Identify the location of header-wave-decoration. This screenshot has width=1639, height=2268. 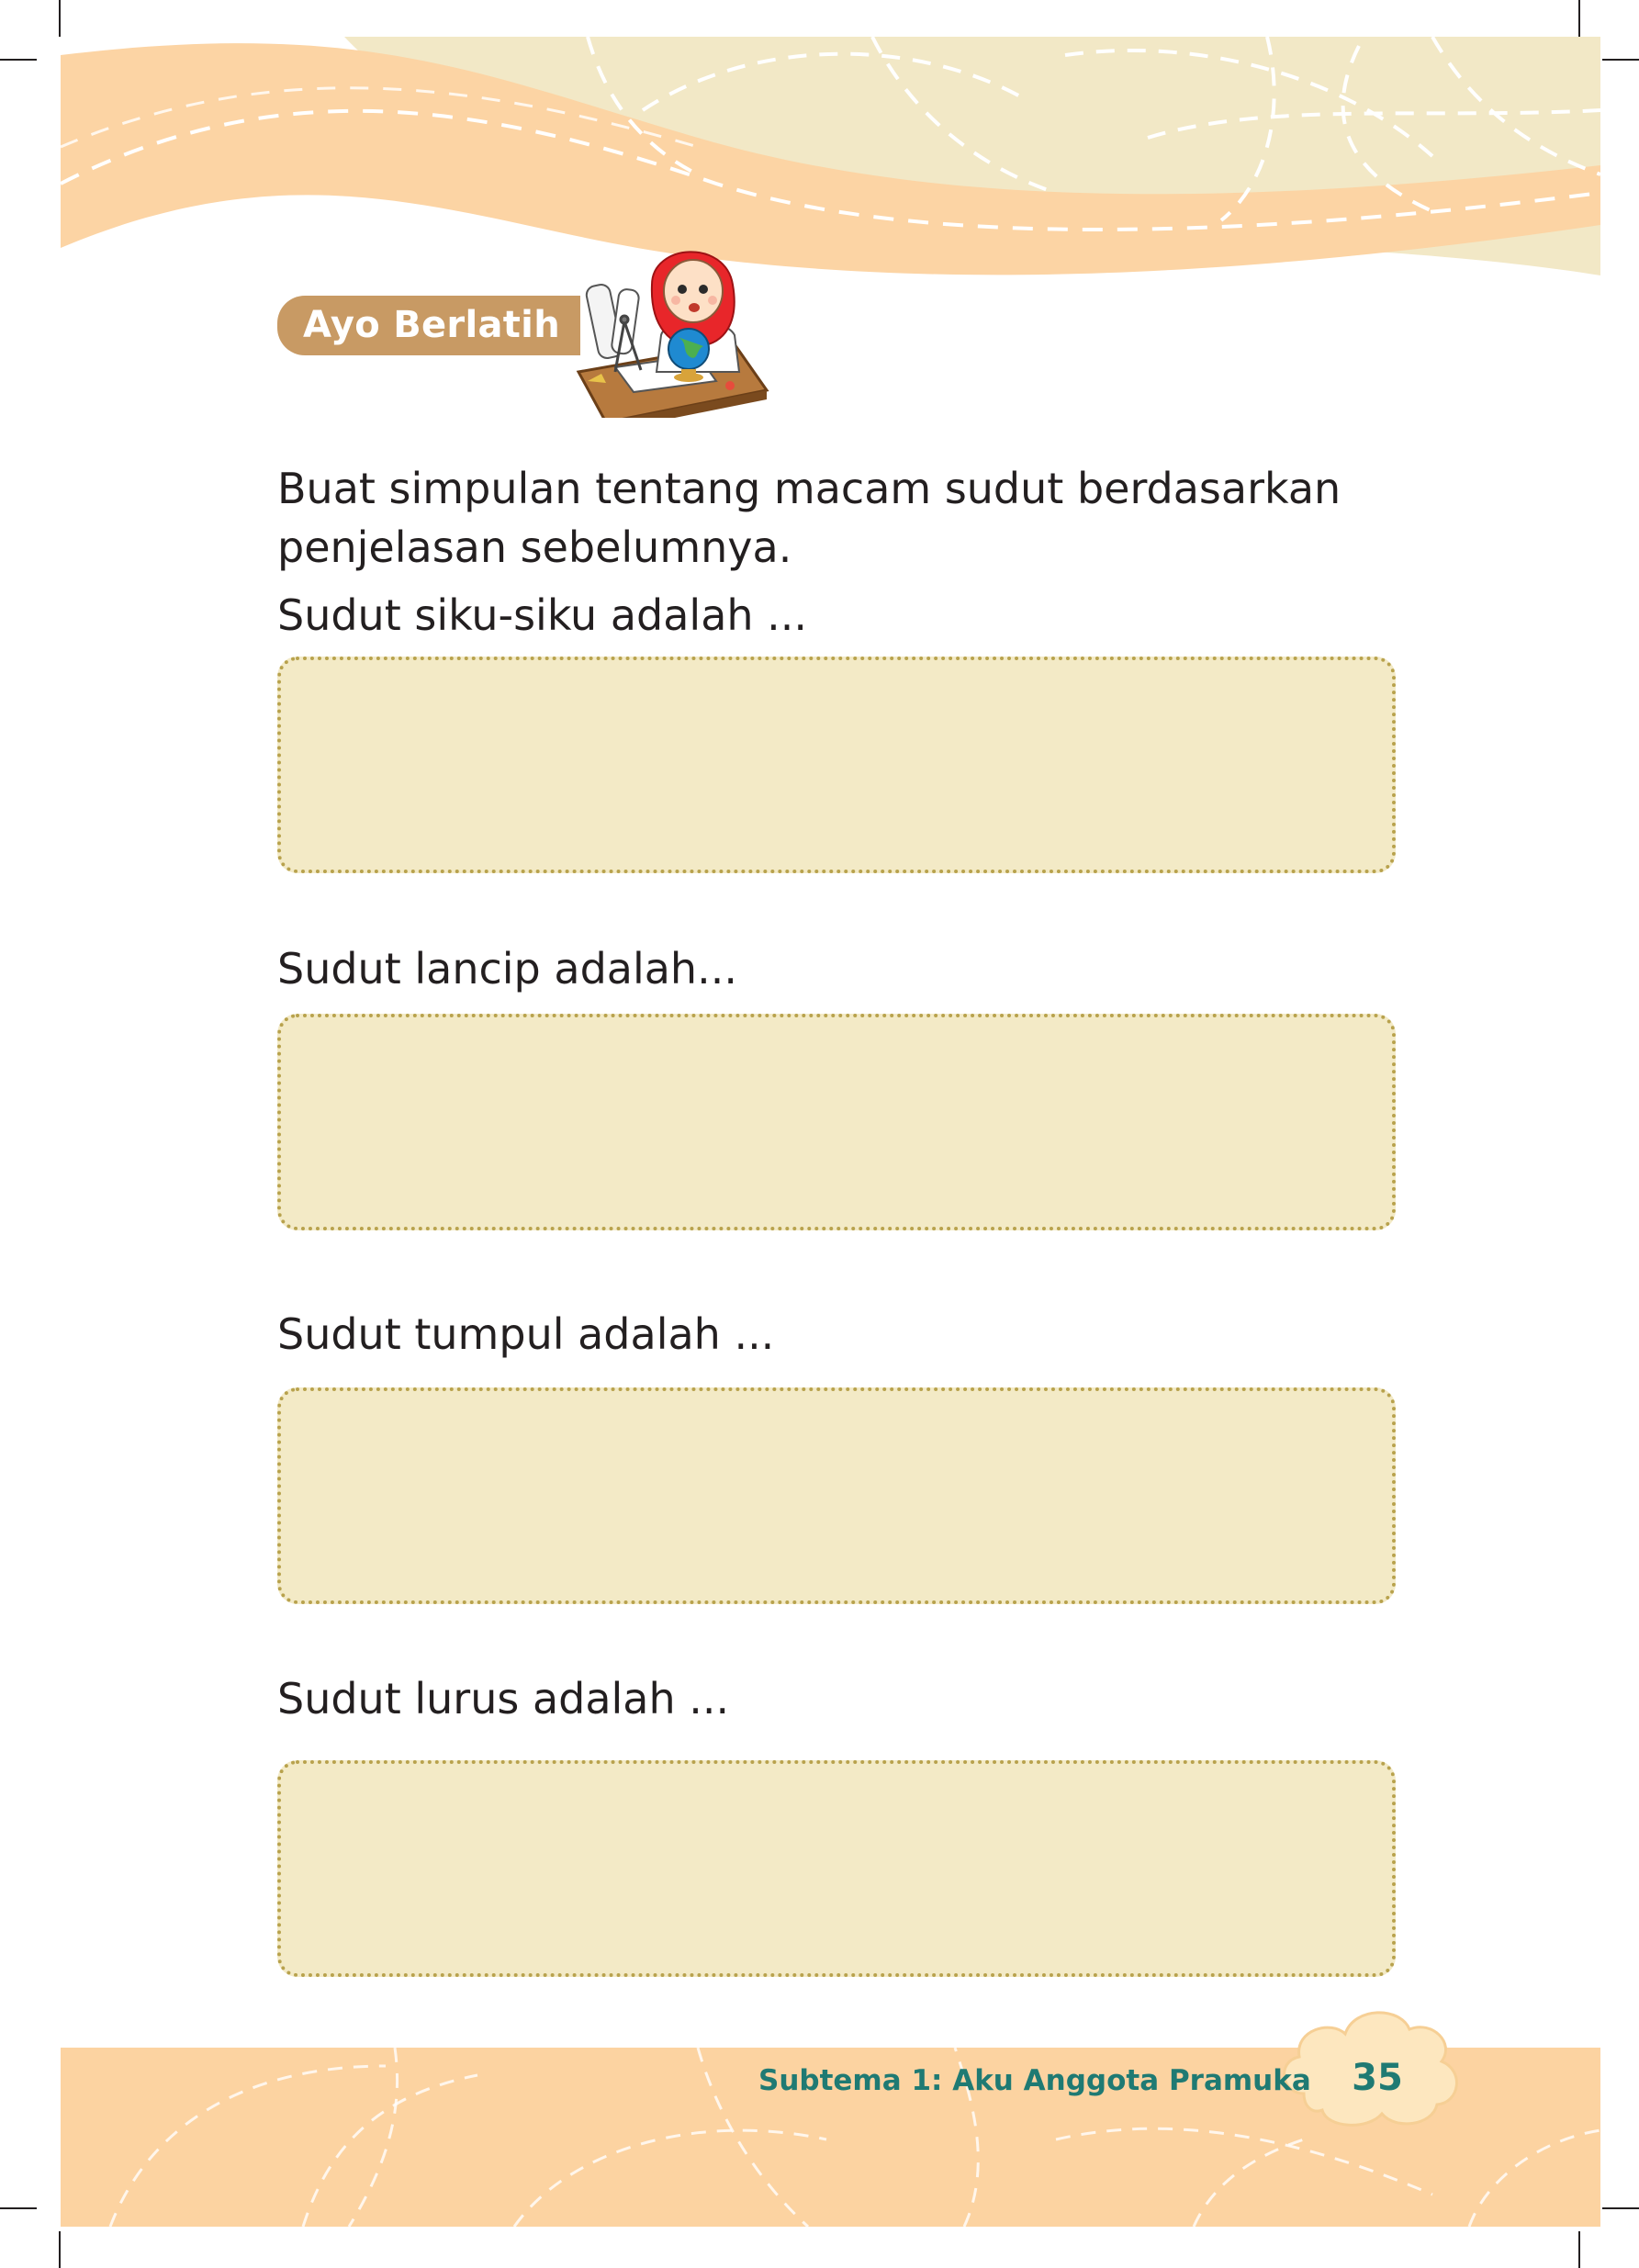
(830, 156).